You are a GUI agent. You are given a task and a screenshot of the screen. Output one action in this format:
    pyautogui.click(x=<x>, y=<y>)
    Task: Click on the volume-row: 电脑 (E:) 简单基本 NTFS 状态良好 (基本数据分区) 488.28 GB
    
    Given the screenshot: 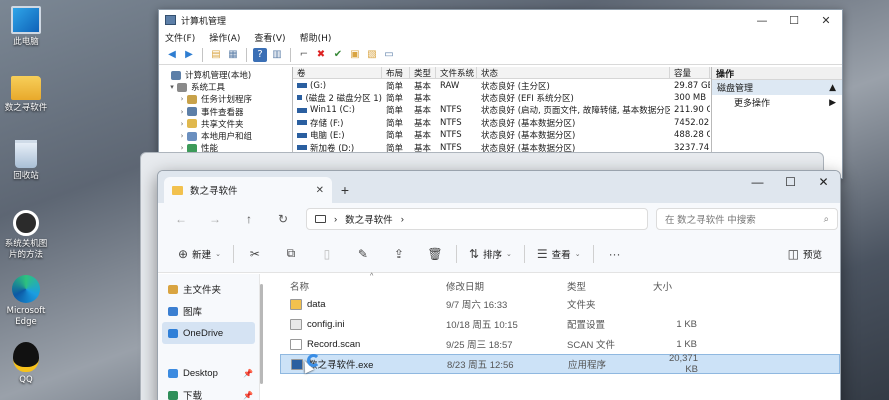 What is the action you would take?
    pyautogui.click(x=502, y=135)
    